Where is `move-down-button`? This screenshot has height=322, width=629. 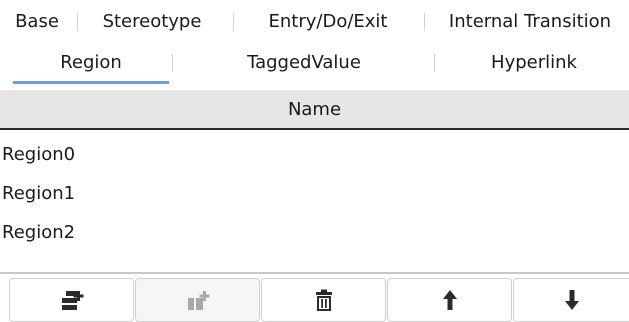 move-down-button is located at coordinates (571, 300).